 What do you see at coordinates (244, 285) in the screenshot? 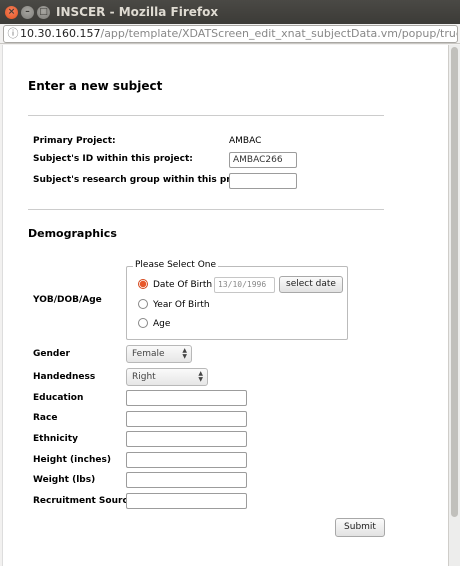
I see `date-of-birth-input: 13/10/1996` at bounding box center [244, 285].